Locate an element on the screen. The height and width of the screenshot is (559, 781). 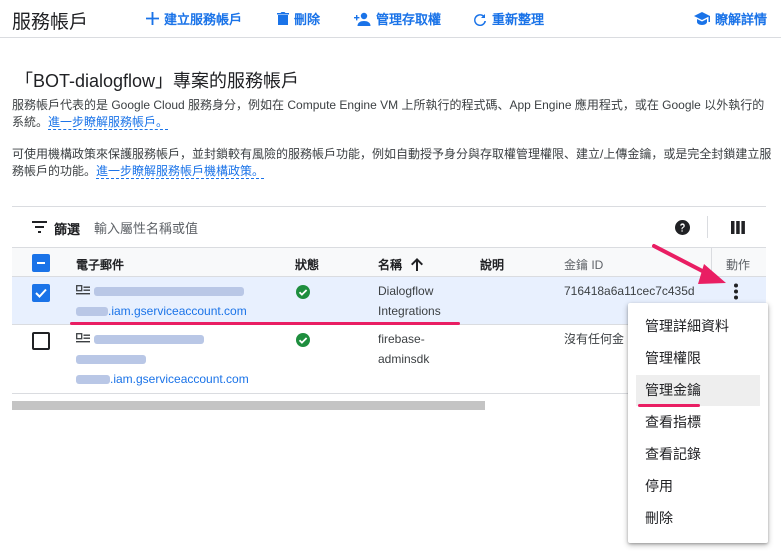
name-line-1: Dialogflow is located at coordinates (406, 291).